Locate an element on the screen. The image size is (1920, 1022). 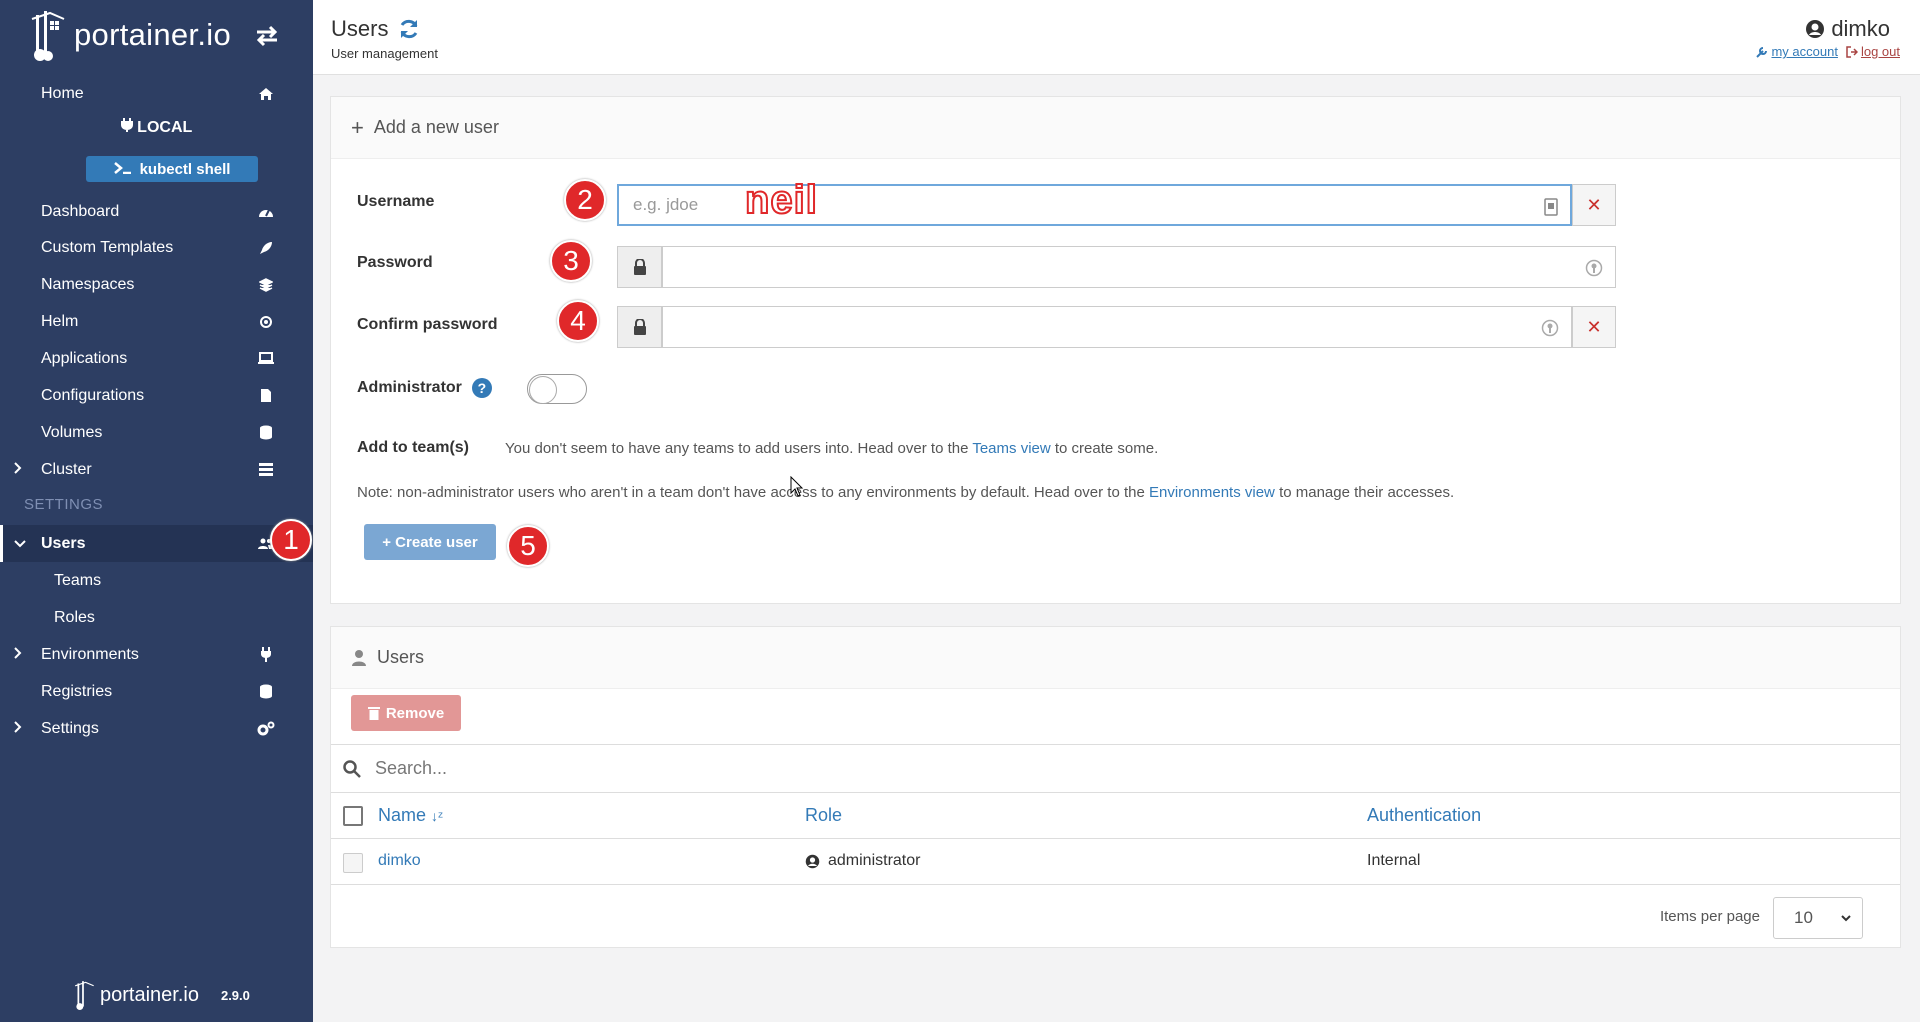
annotation-badge-4: 4 is located at coordinates (578, 321).